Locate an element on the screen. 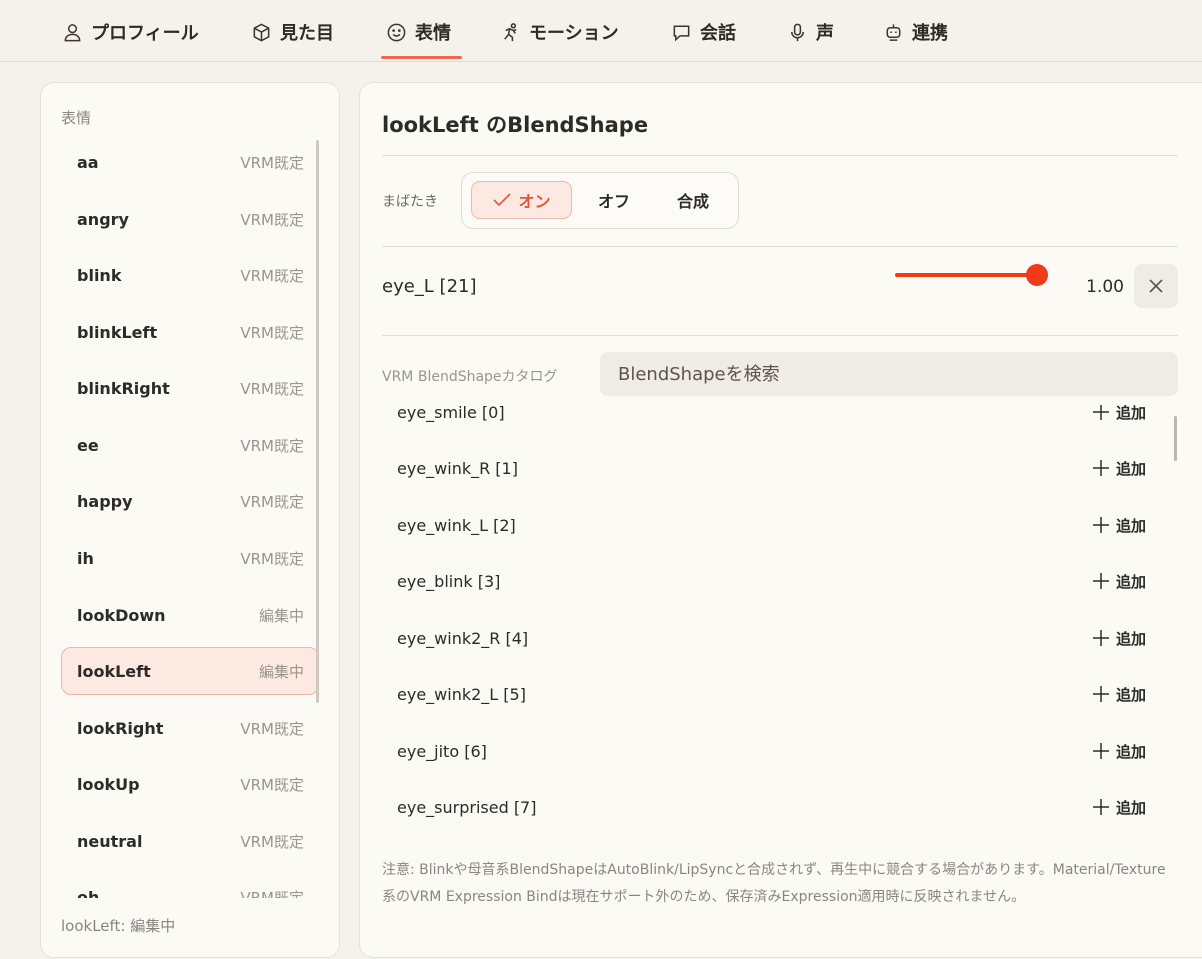 The image size is (1202, 959). expression-name: oh is located at coordinates (88, 893).